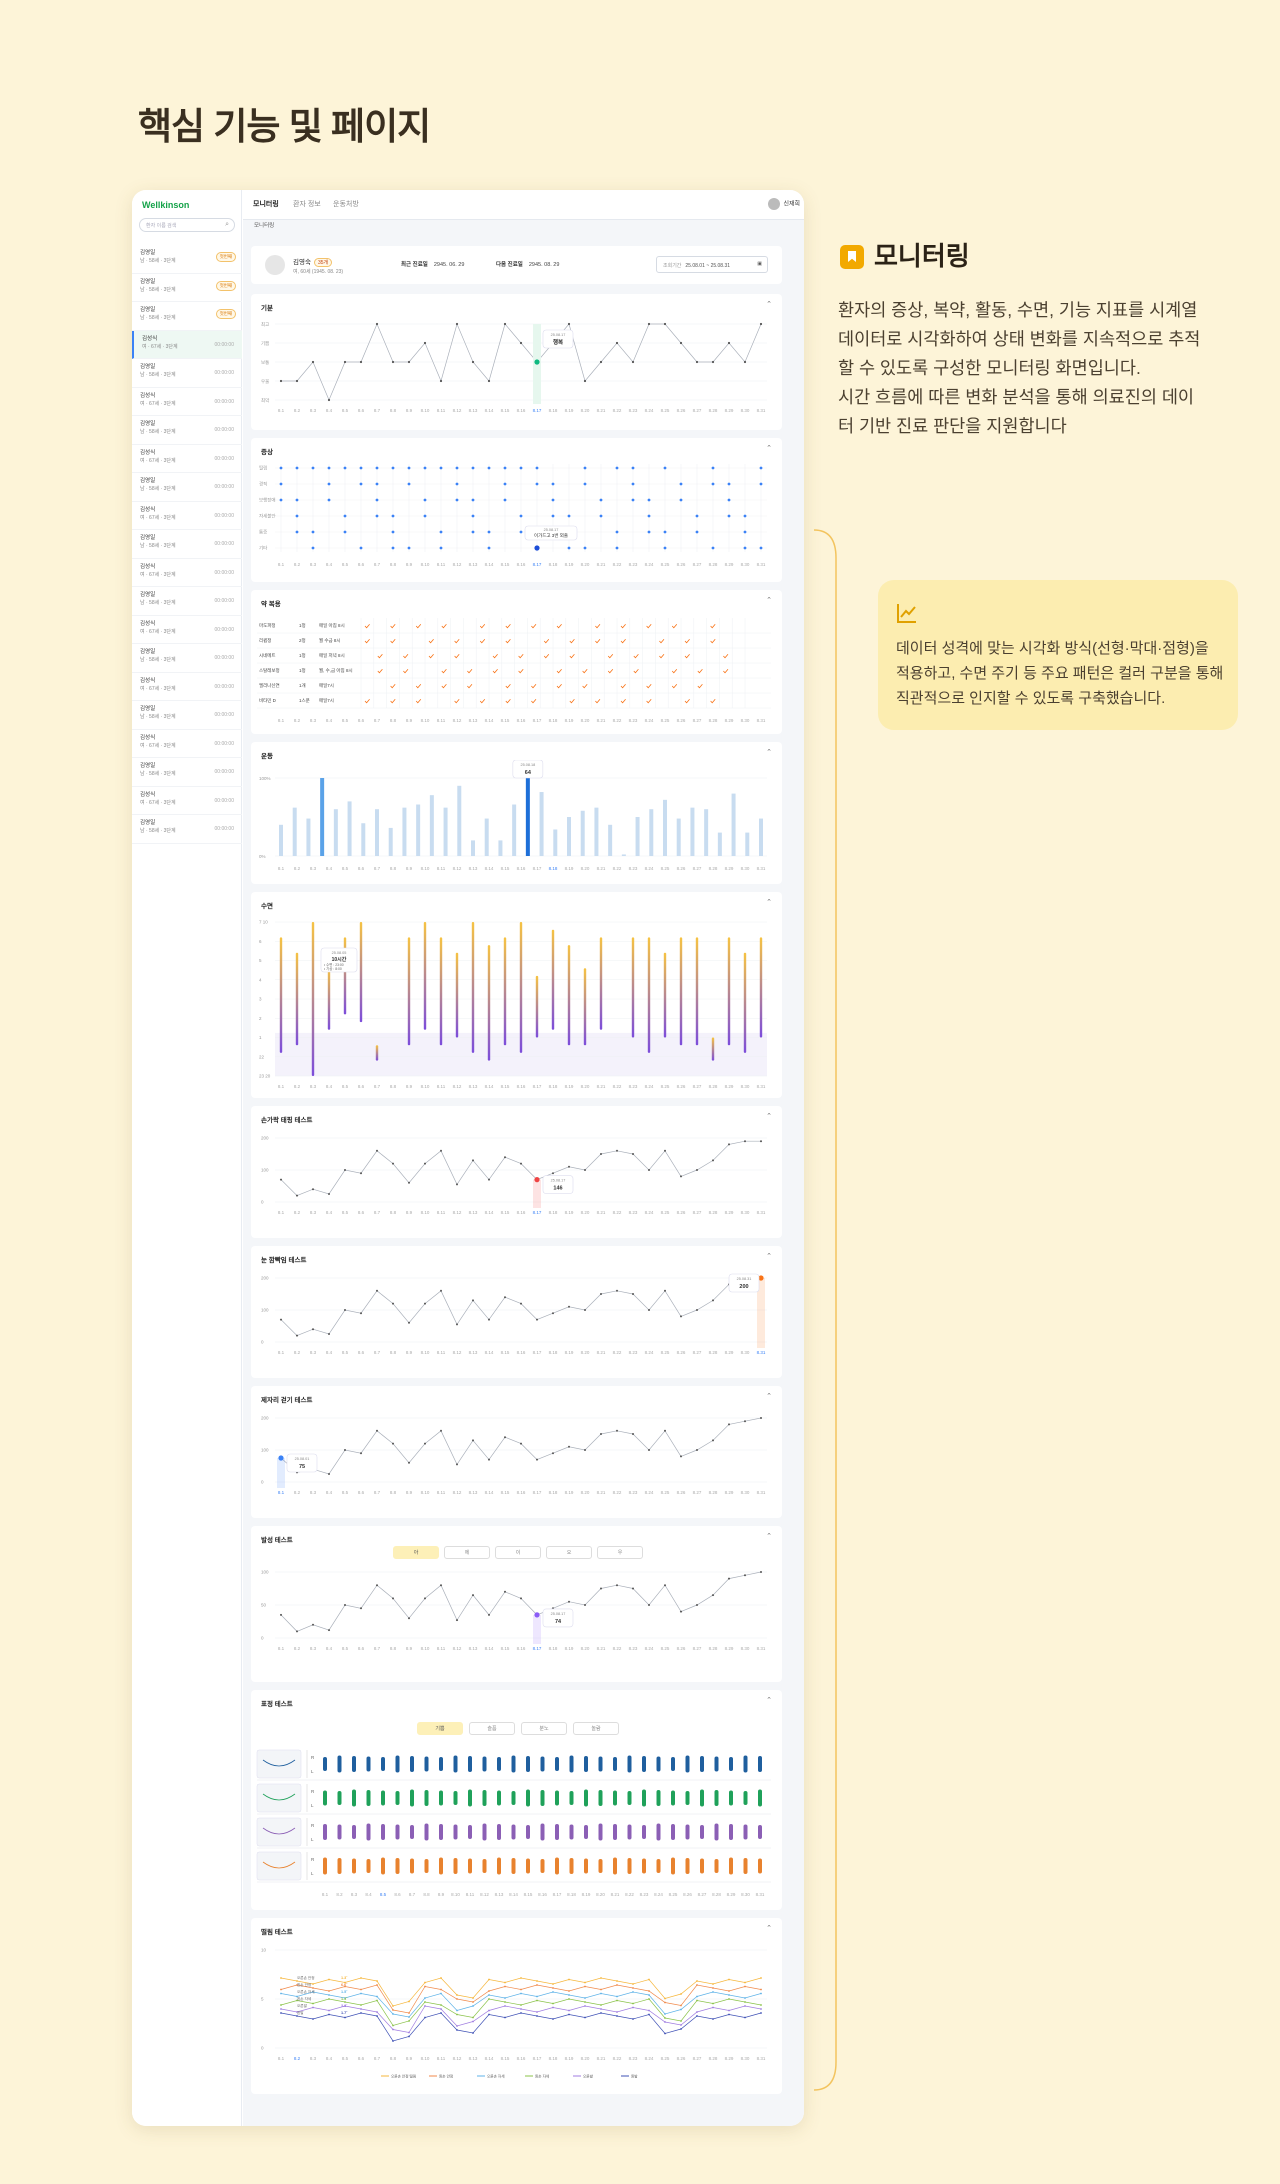 This screenshot has width=1280, height=2184. Describe the element at coordinates (521, 2027) in the screenshot. I see `tremor-line` at that location.